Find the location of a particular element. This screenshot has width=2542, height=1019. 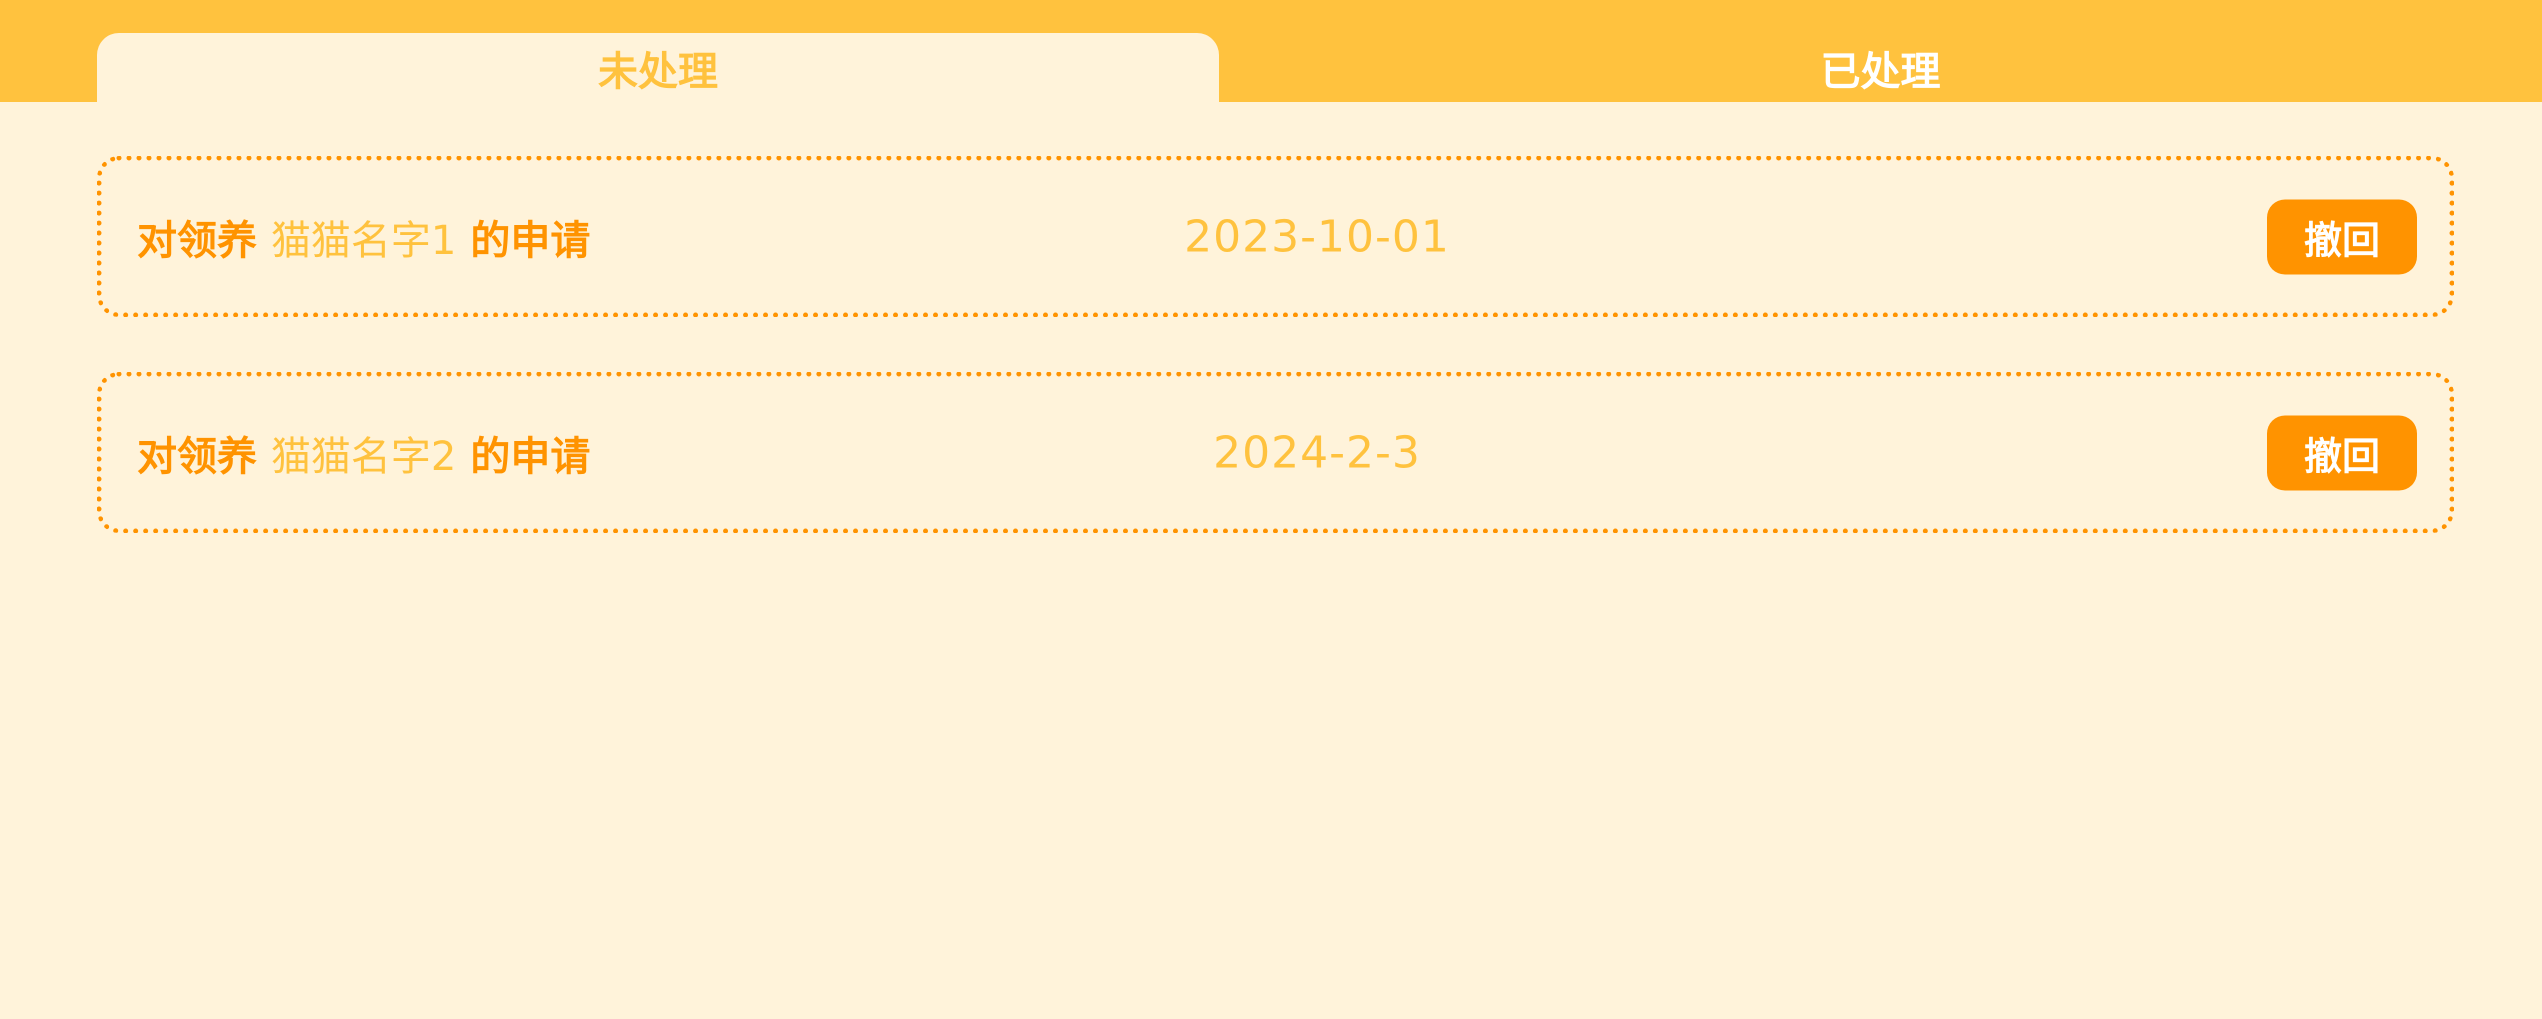

application-card: 对领养 猫猫名字2 的申请 2024-2-3 撤回 is located at coordinates (1275, 452).